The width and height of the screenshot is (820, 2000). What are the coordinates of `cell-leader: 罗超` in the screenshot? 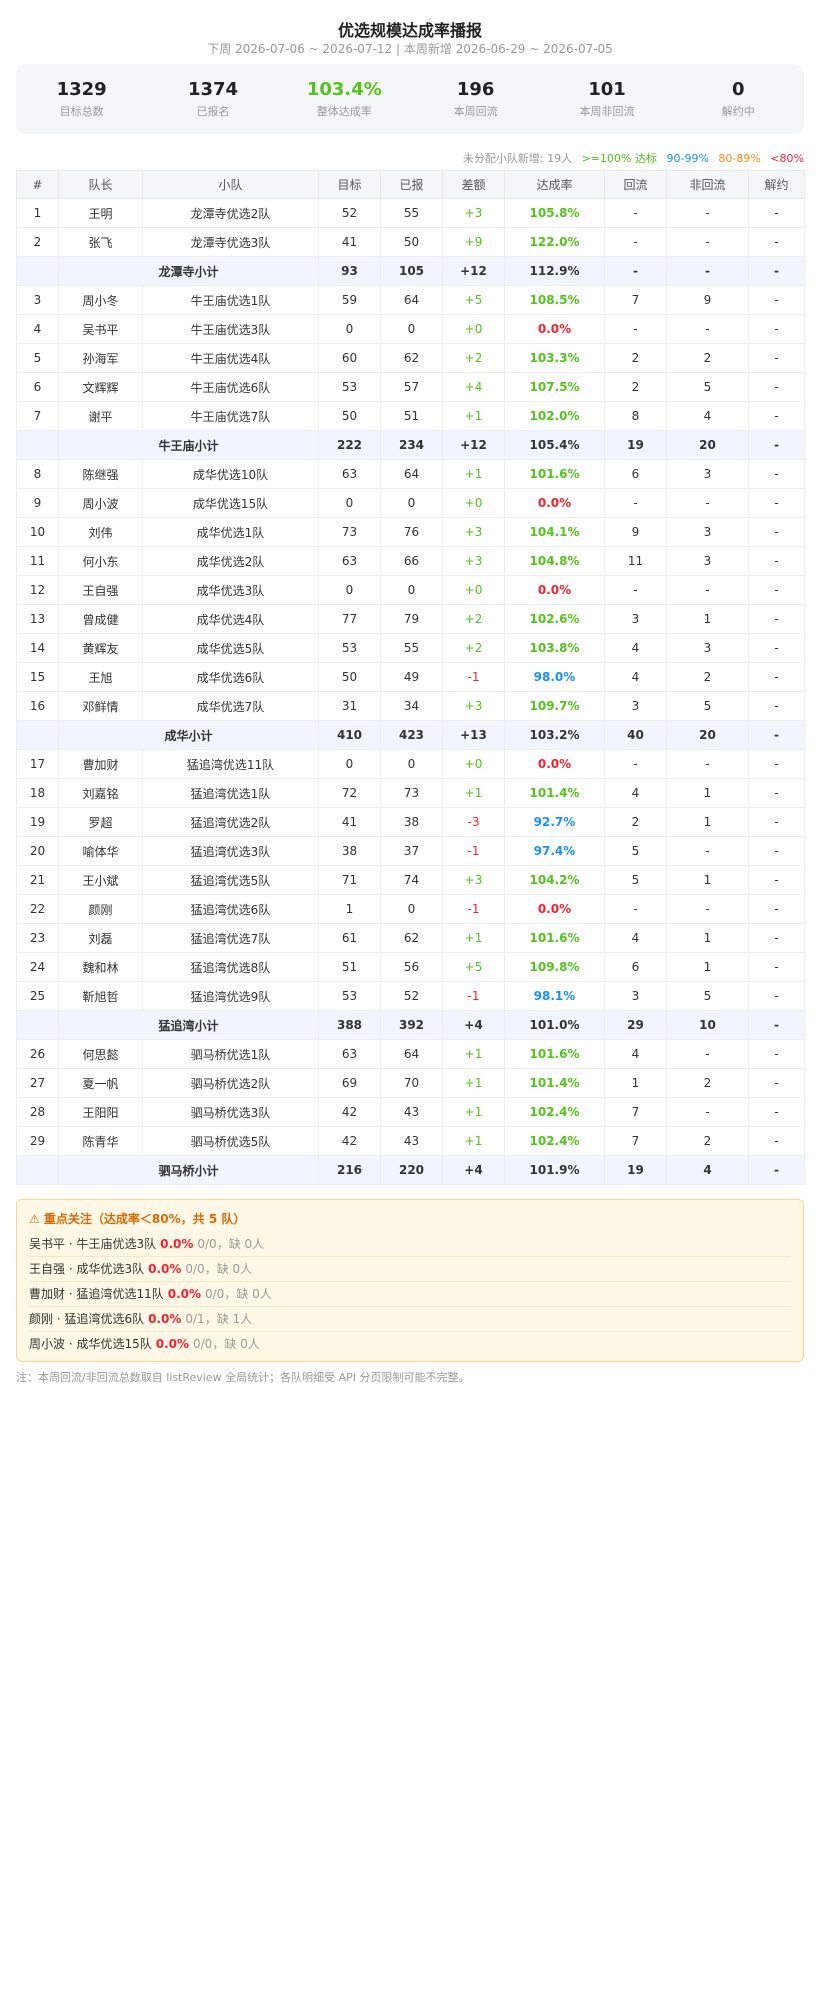 It's located at (100, 822).